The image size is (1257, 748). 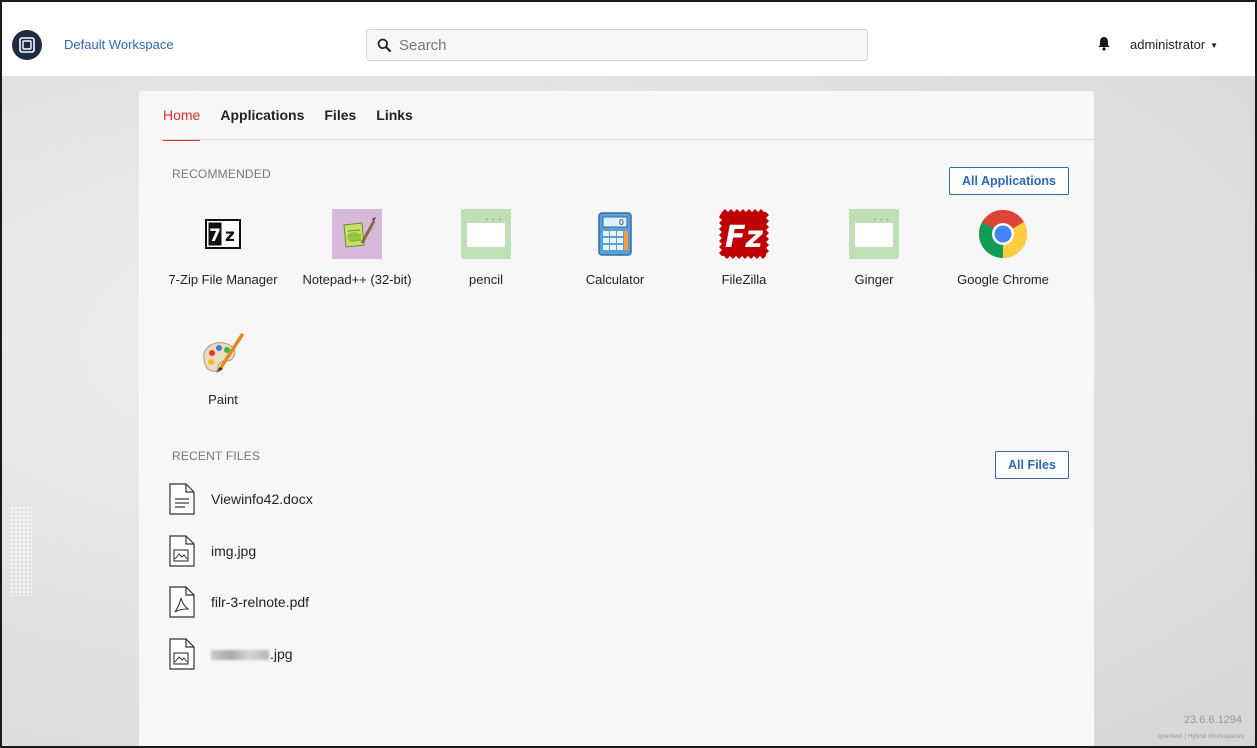 What do you see at coordinates (182, 116) in the screenshot?
I see `tab-home: Home` at bounding box center [182, 116].